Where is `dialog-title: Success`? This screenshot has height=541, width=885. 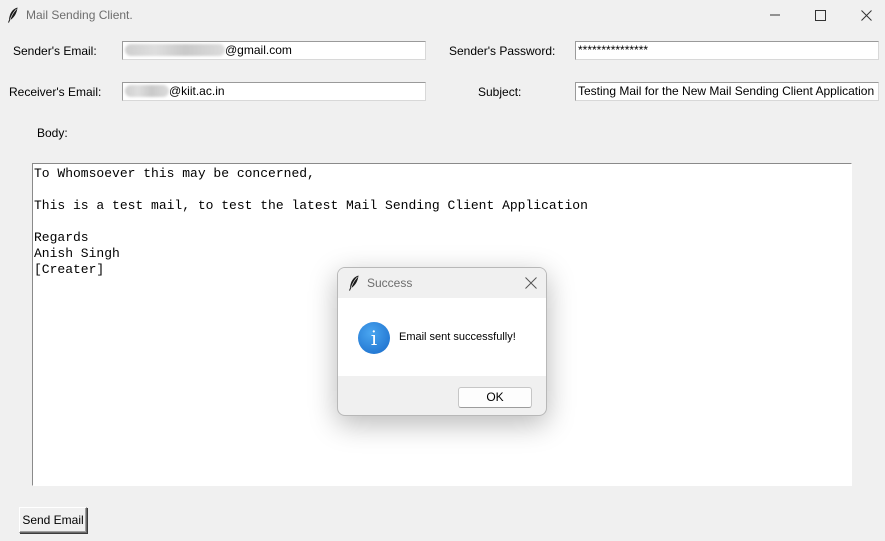 dialog-title: Success is located at coordinates (390, 283).